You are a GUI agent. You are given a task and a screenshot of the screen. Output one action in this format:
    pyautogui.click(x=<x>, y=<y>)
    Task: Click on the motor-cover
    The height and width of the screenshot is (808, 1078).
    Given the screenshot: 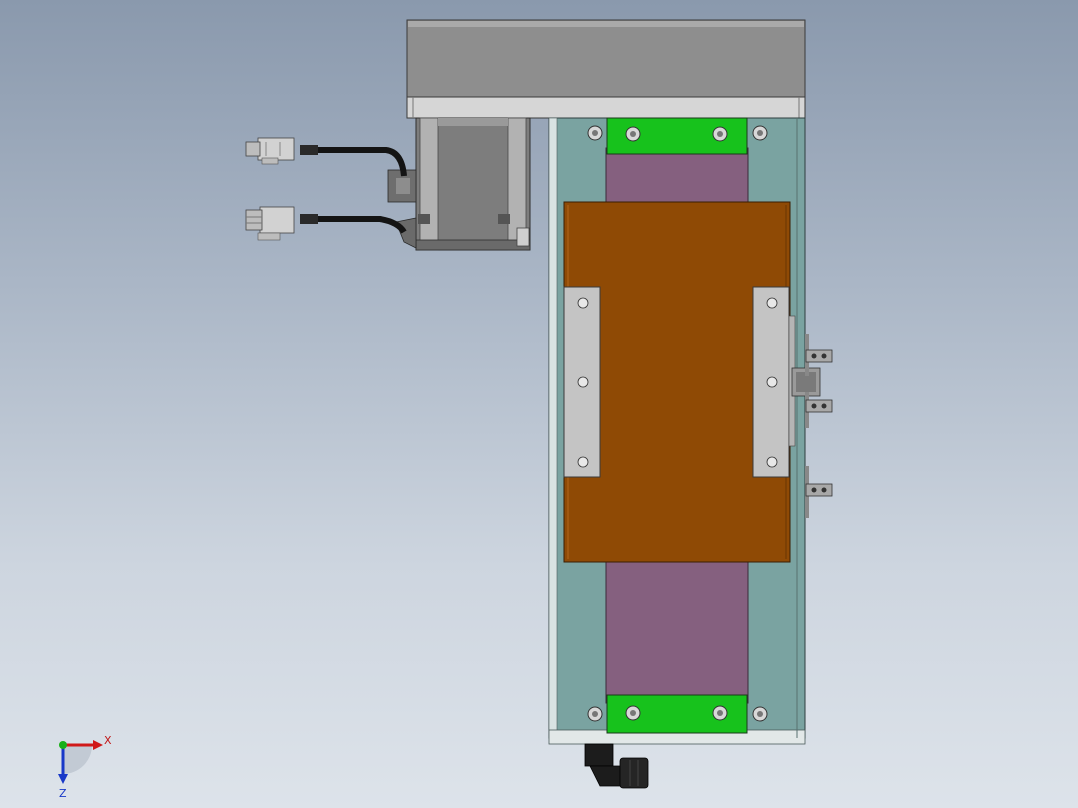 What is the action you would take?
    pyautogui.click(x=606, y=69)
    